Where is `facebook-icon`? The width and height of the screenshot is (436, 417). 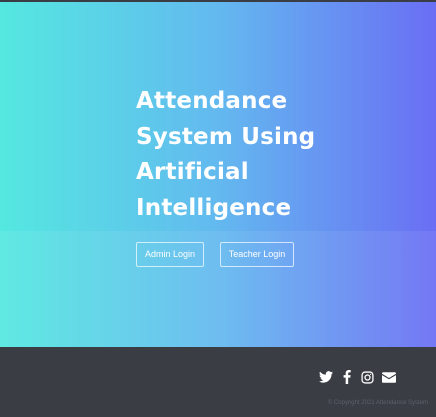 facebook-icon is located at coordinates (347, 377).